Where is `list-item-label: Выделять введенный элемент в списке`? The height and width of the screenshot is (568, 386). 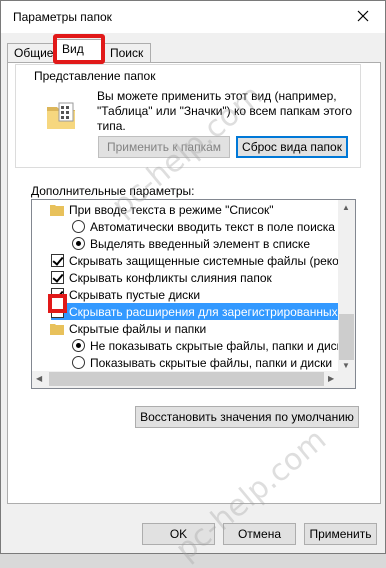
list-item-label: Выделять введенный элемент в списке is located at coordinates (200, 243).